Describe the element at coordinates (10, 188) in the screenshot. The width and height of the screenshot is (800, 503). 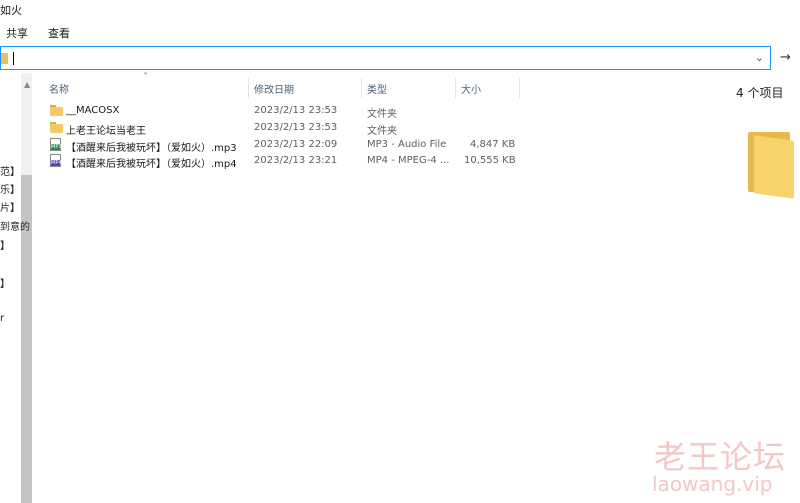
I see `nav-item: 乐】` at that location.